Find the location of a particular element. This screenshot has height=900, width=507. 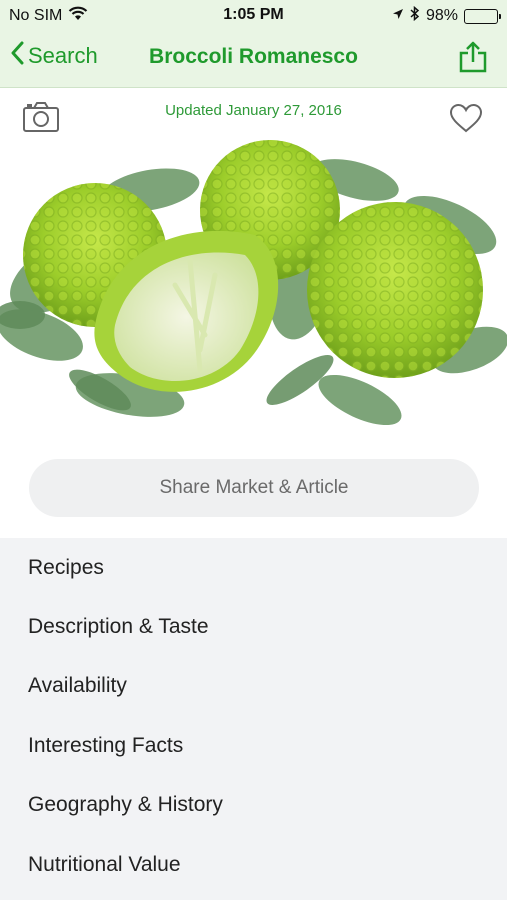

status-bar: No SIM 1:05 PM 98% is located at coordinates (253, 15).